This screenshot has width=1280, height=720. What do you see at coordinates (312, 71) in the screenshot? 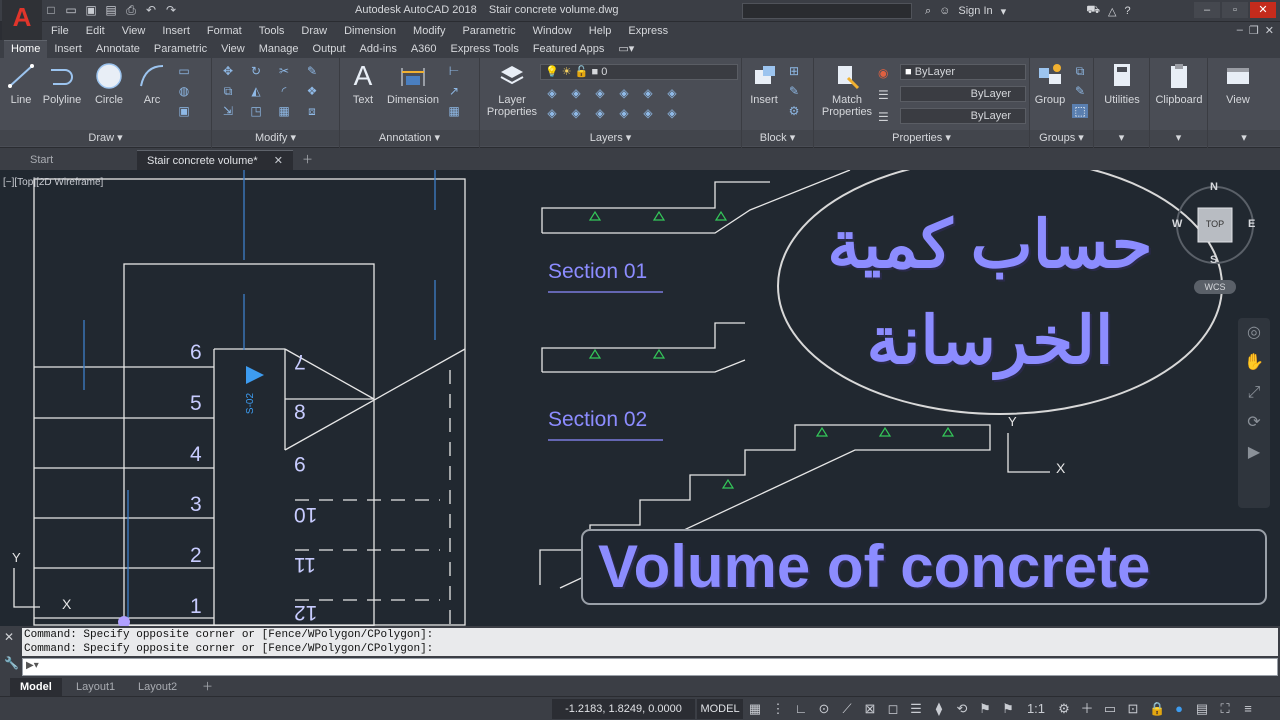
I see `erase-icon: ✎` at bounding box center [312, 71].